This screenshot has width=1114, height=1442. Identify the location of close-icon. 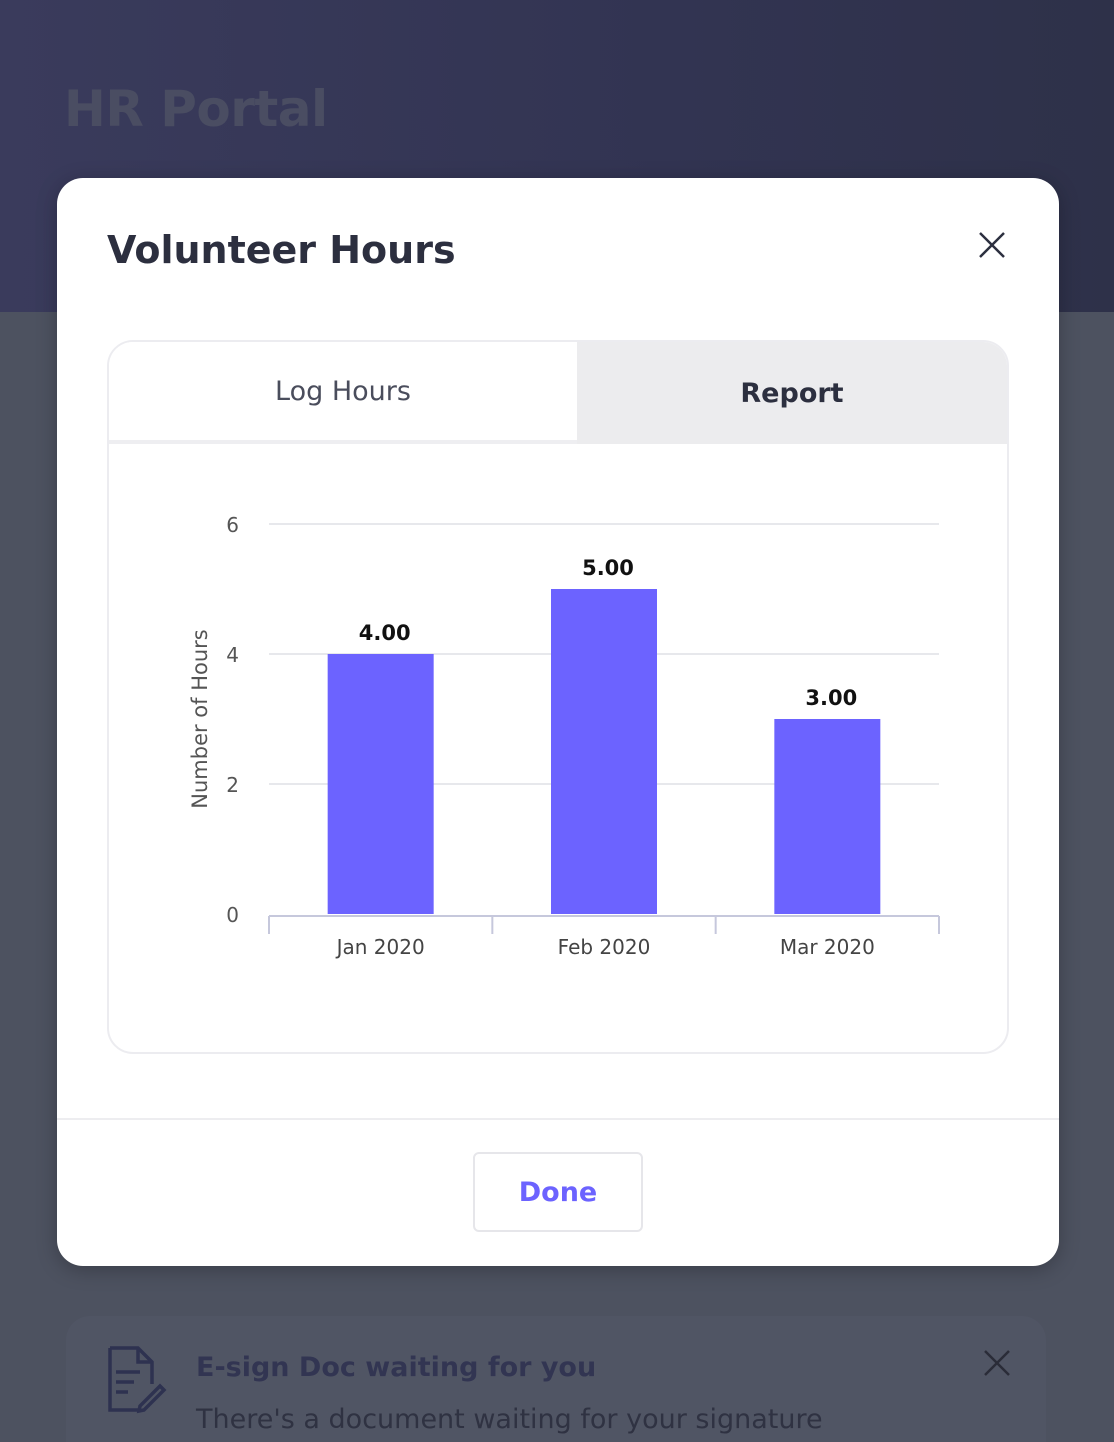
(992, 245).